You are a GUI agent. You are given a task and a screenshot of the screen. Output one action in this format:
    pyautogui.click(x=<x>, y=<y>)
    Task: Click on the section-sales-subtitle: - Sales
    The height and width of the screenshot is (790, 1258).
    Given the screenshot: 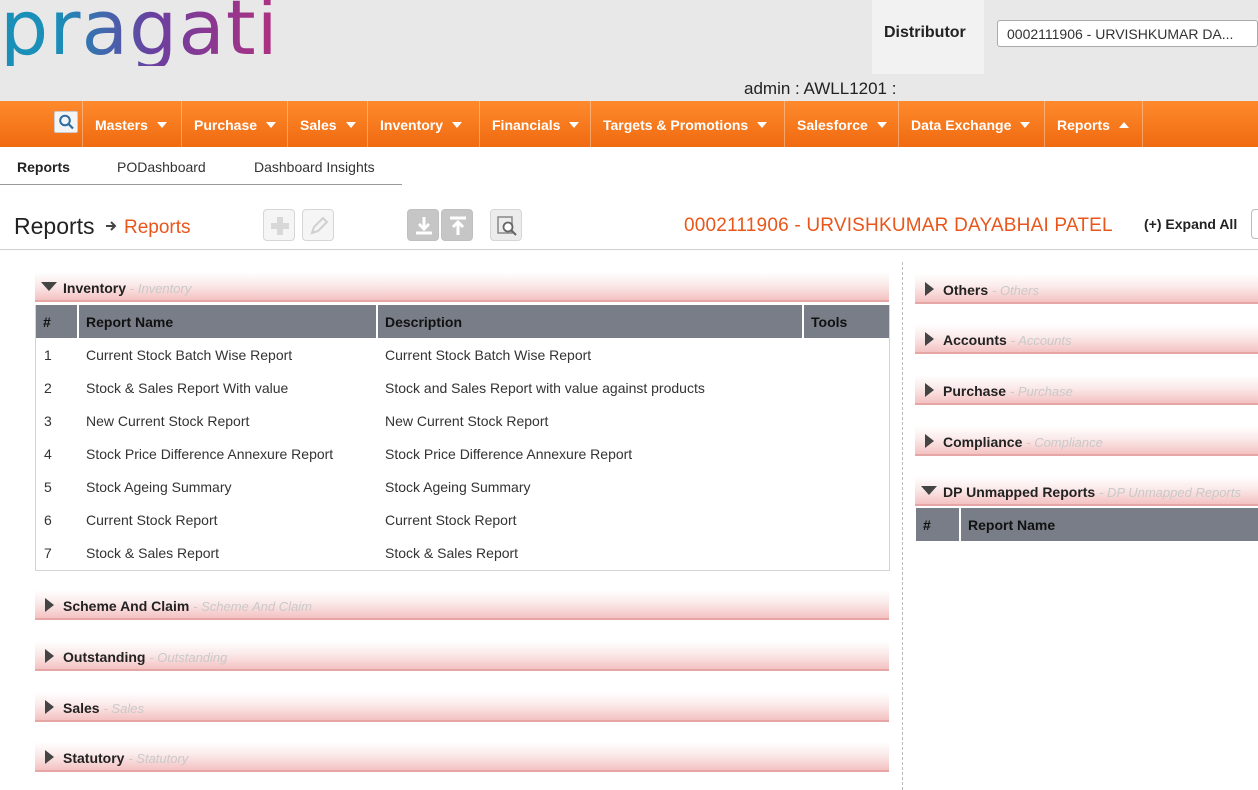 What is the action you would take?
    pyautogui.click(x=123, y=708)
    